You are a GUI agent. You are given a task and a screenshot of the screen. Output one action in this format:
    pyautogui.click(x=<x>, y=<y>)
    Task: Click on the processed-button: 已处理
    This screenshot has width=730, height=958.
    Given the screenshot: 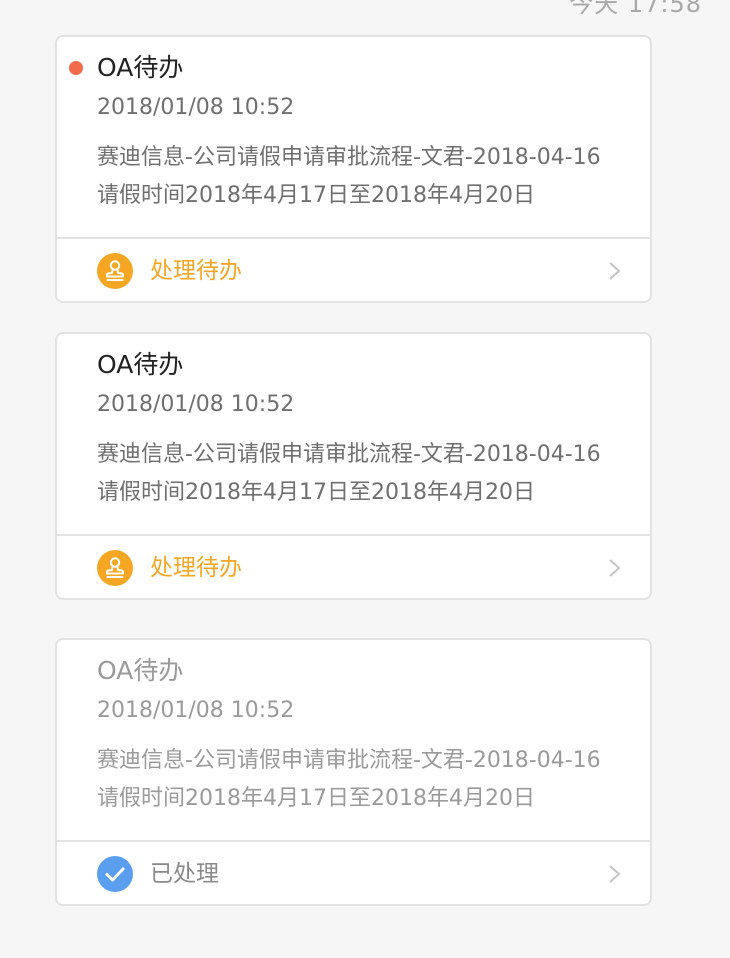 What is the action you would take?
    pyautogui.click(x=353, y=872)
    